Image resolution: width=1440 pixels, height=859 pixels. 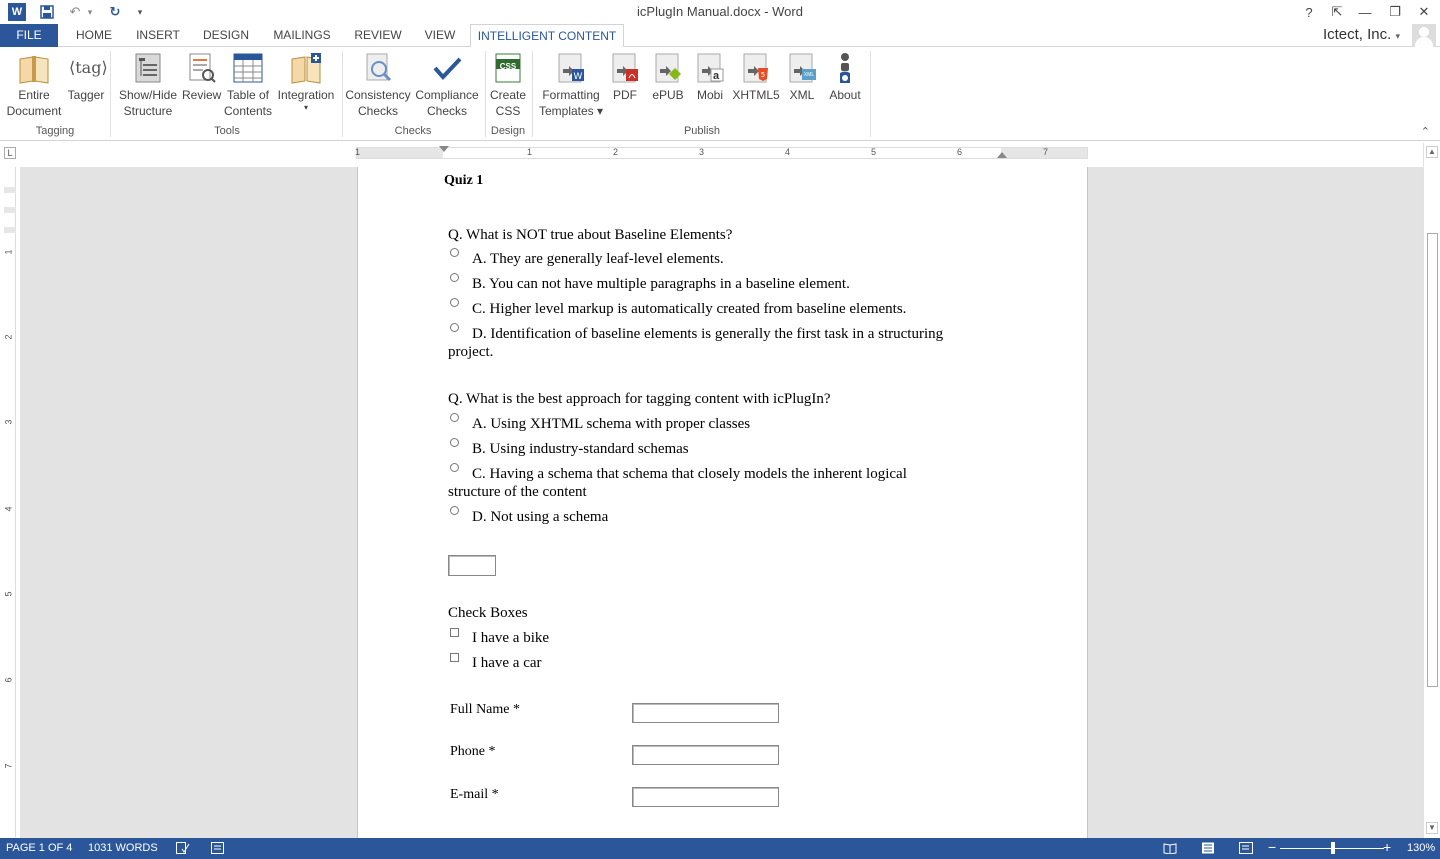 I want to click on mobi-icon: a, so click(x=710, y=68).